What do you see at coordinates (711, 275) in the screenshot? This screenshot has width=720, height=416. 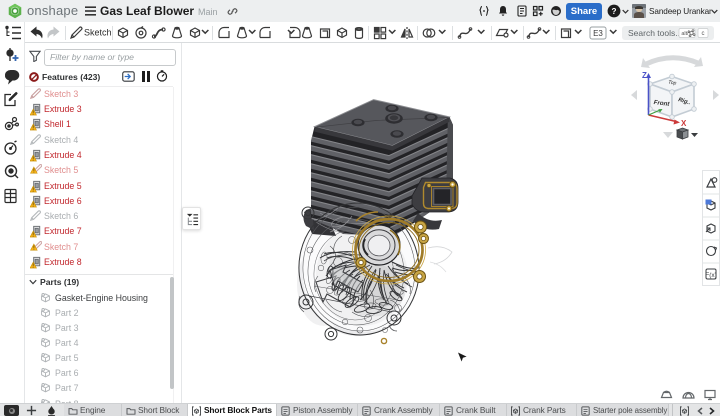 I see `svg-text: F(x)` at bounding box center [711, 275].